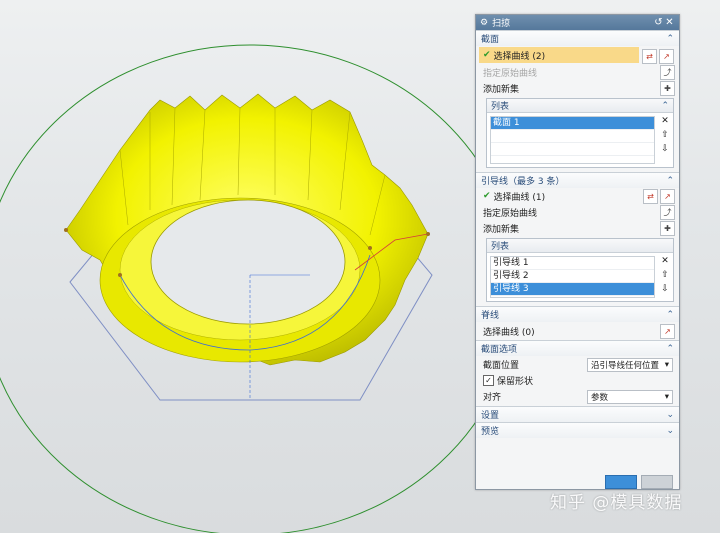 This screenshot has height=533, width=720. Describe the element at coordinates (577, 38) in the screenshot. I see `section-header: 截面 ⌃` at that location.